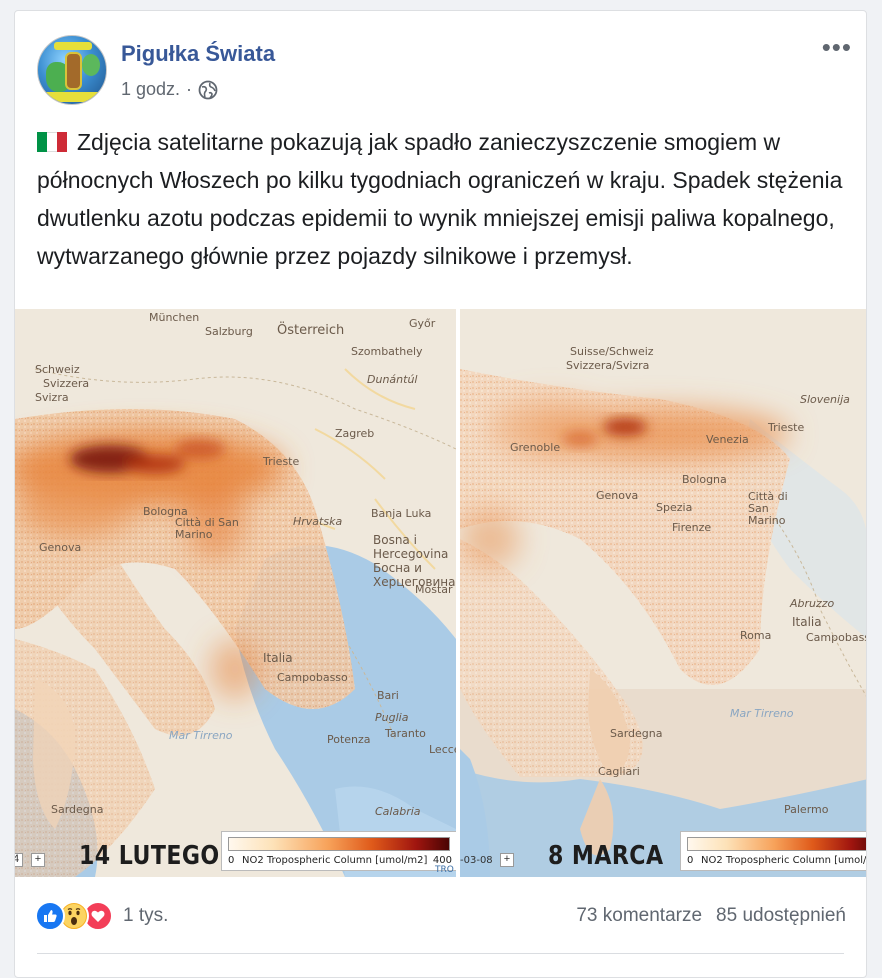 The width and height of the screenshot is (882, 978). I want to click on place-label: Svizzera, so click(66, 383).